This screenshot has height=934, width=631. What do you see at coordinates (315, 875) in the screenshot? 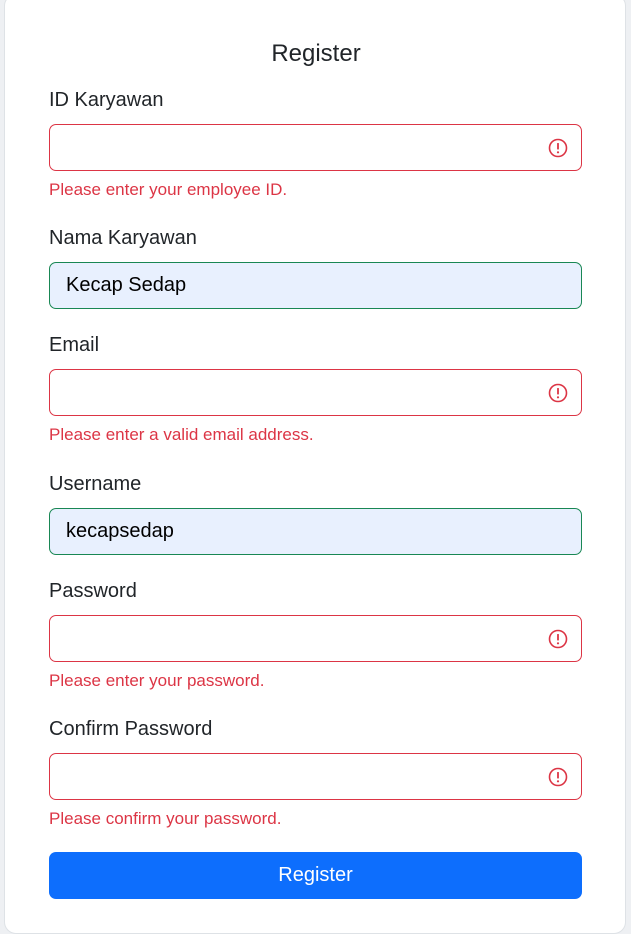
I see `register-button: Register` at bounding box center [315, 875].